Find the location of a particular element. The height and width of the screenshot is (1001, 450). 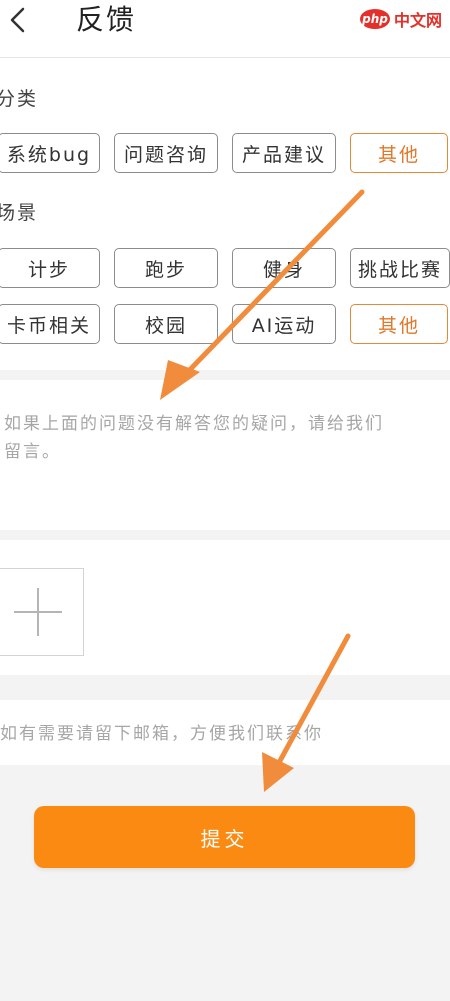

watermark-text: 中文网 is located at coordinates (417, 20).